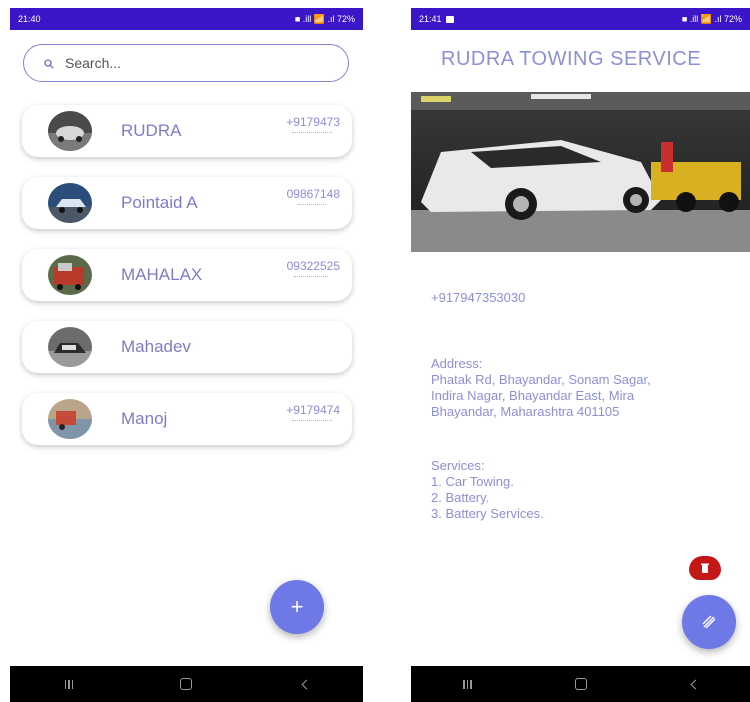 The width and height of the screenshot is (750, 702). Describe the element at coordinates (541, 379) in the screenshot. I see `address-line: Phatak Rd, Bhayandar, Sonam Sagar,` at that location.